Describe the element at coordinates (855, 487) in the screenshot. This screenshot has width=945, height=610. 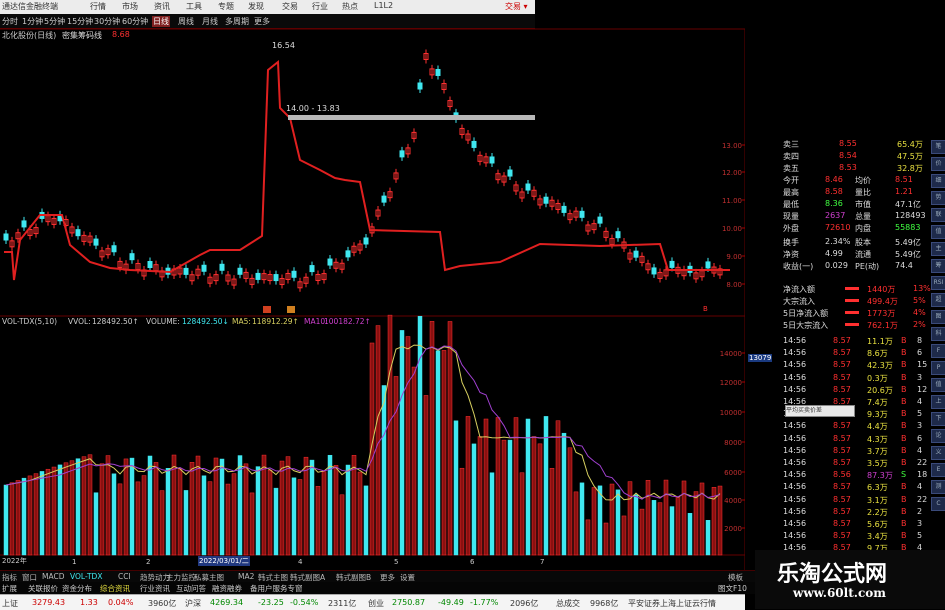
I see `tick-row: 14:56 8.57 6.3万 B 4` at that location.